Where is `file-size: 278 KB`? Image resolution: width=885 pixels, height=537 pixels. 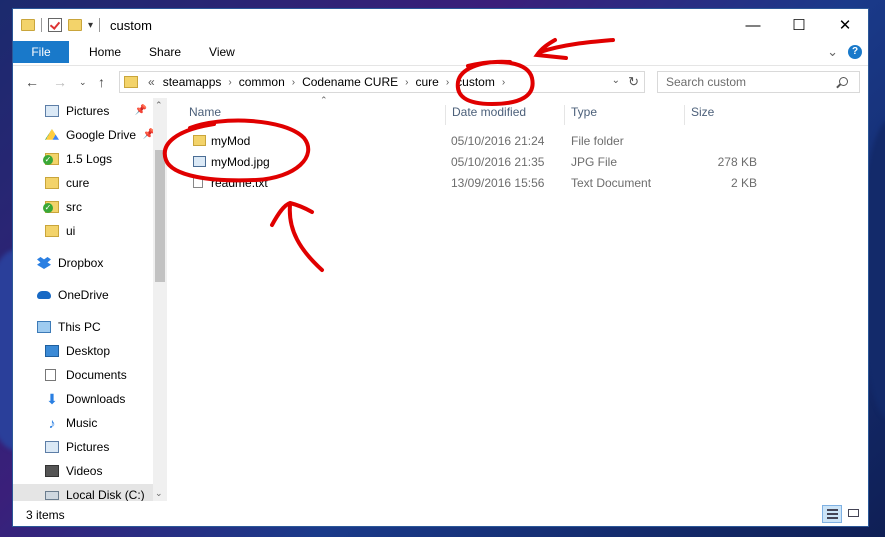
file-size: 278 KB is located at coordinates (737, 162).